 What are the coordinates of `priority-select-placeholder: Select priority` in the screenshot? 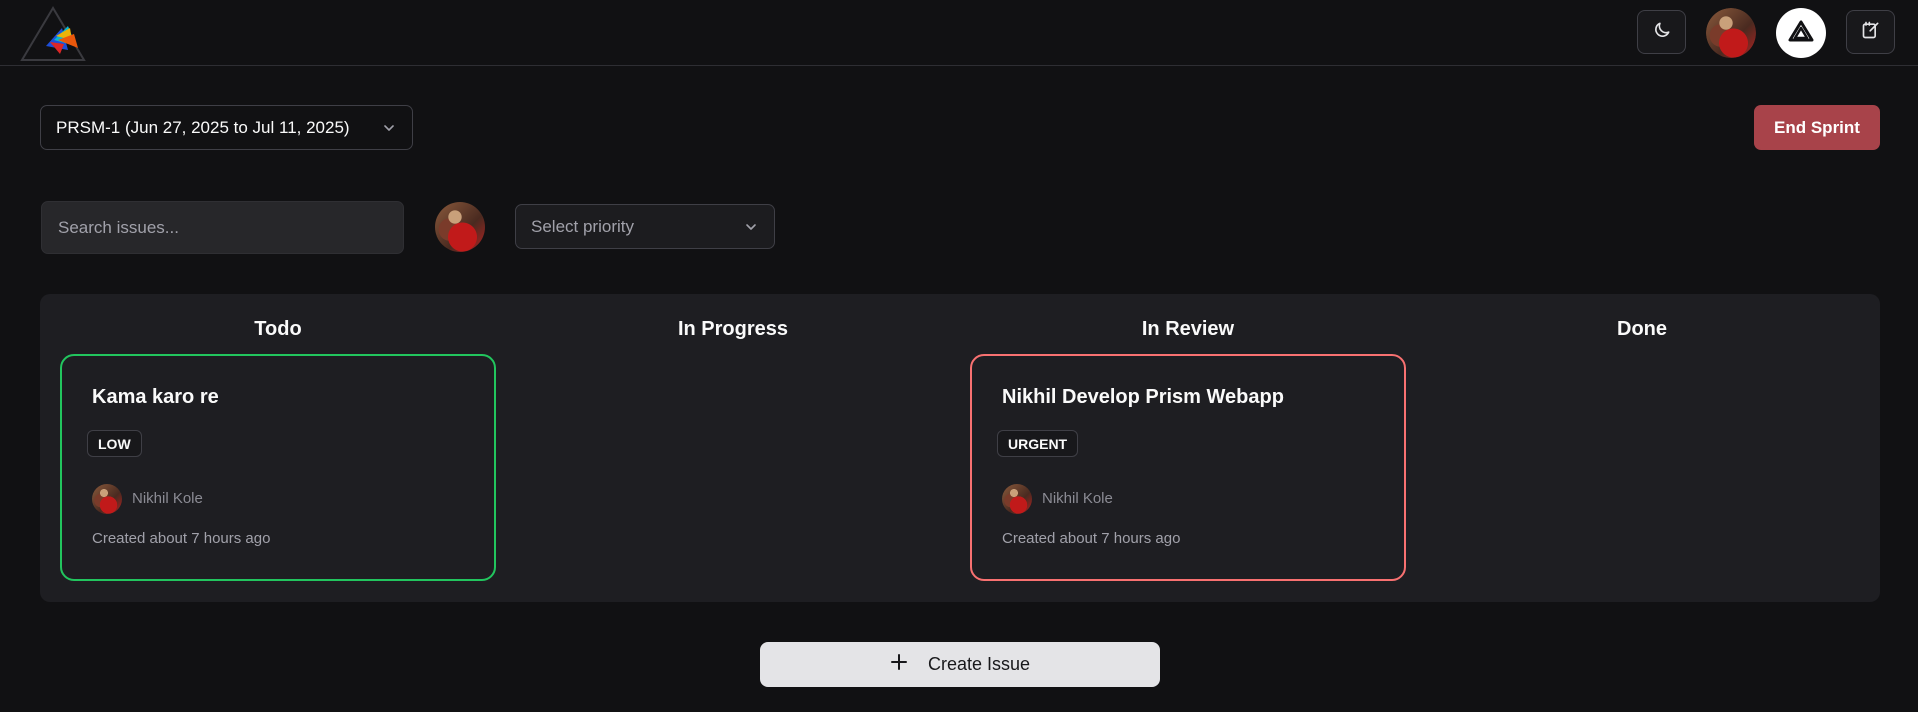 It's located at (582, 226).